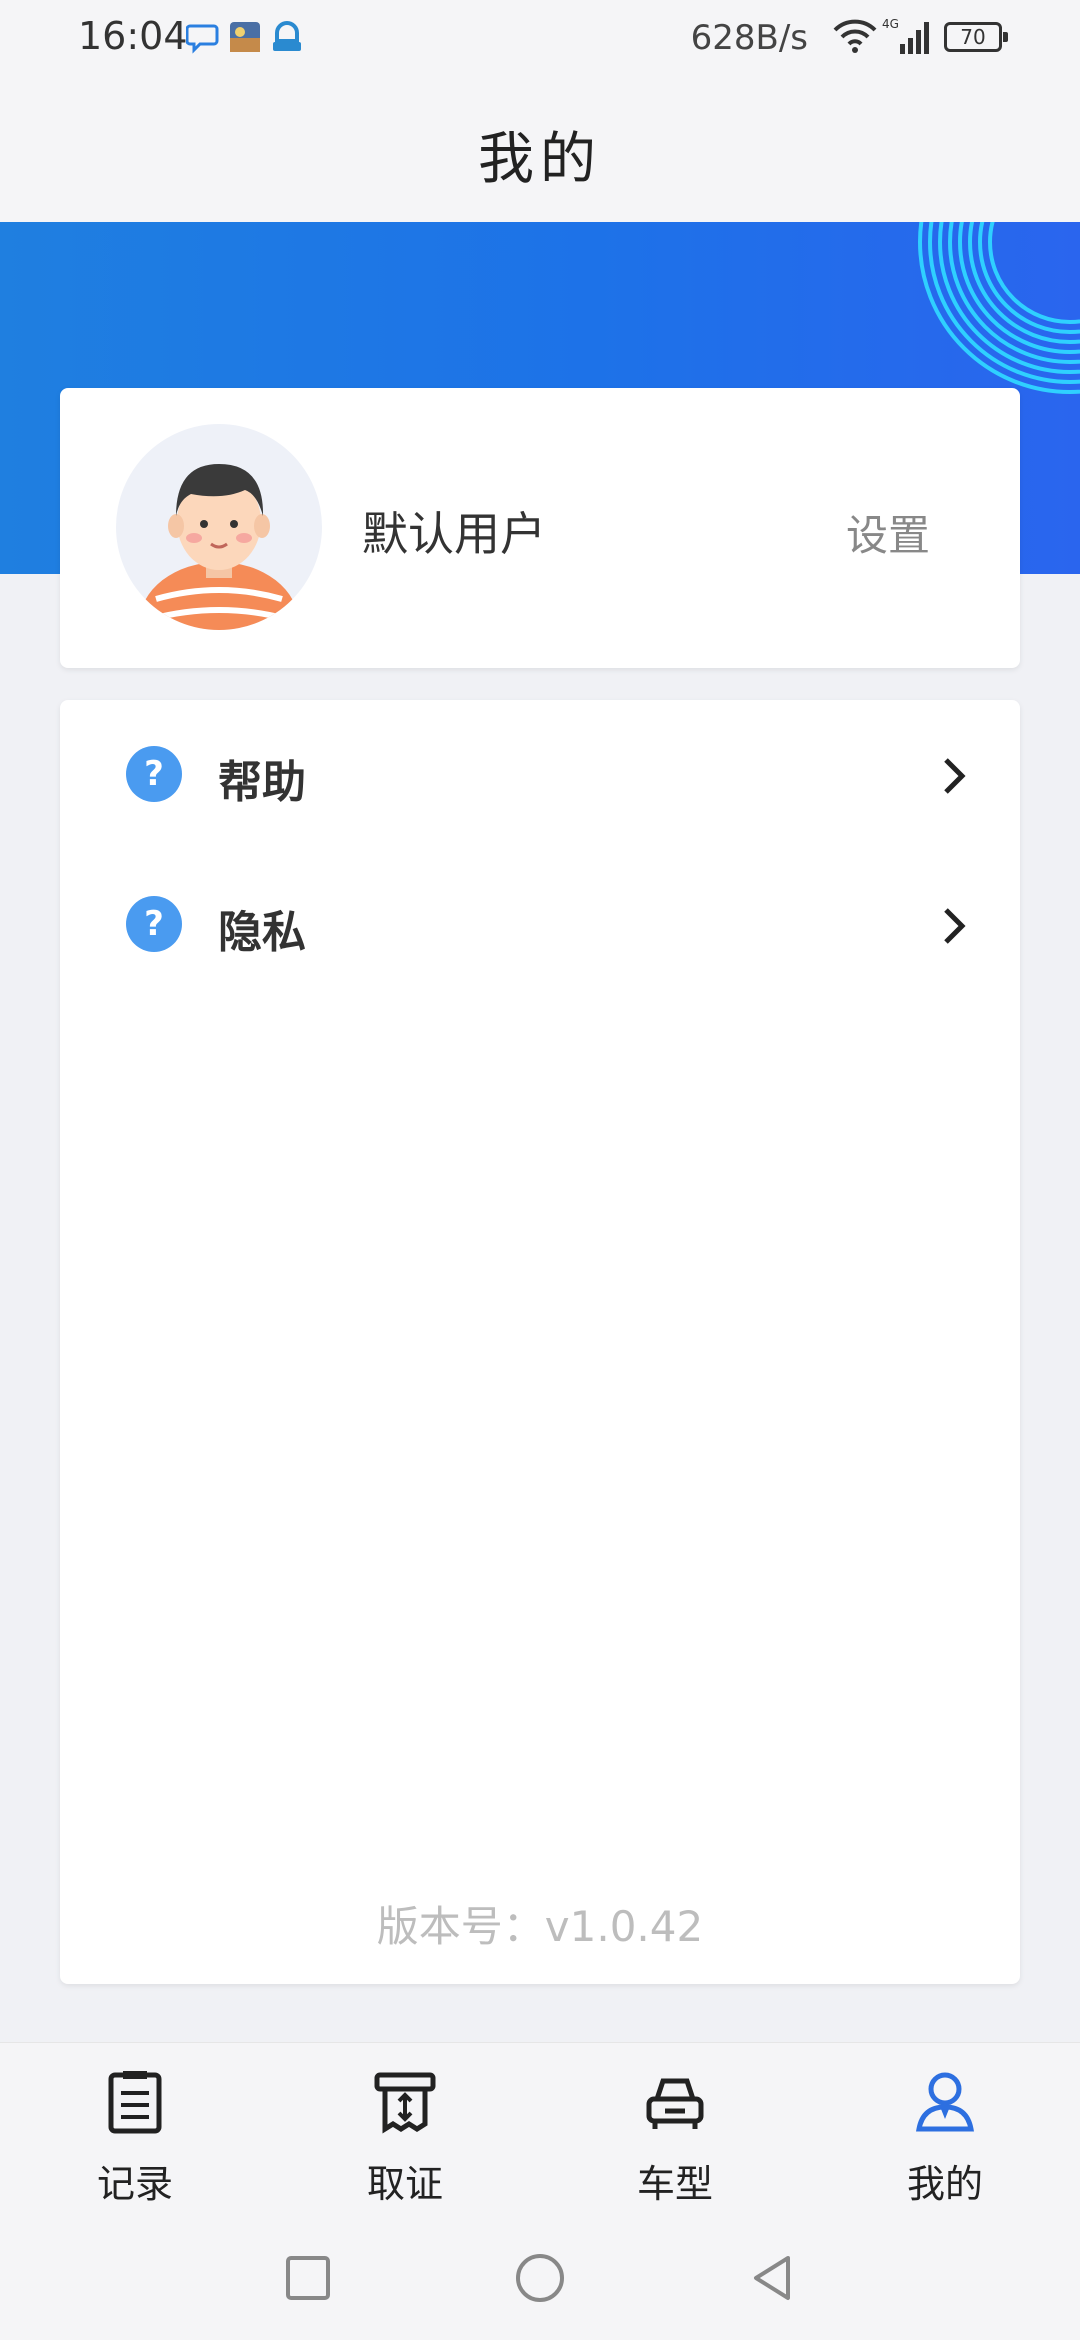  I want to click on user-avatar, so click(219, 527).